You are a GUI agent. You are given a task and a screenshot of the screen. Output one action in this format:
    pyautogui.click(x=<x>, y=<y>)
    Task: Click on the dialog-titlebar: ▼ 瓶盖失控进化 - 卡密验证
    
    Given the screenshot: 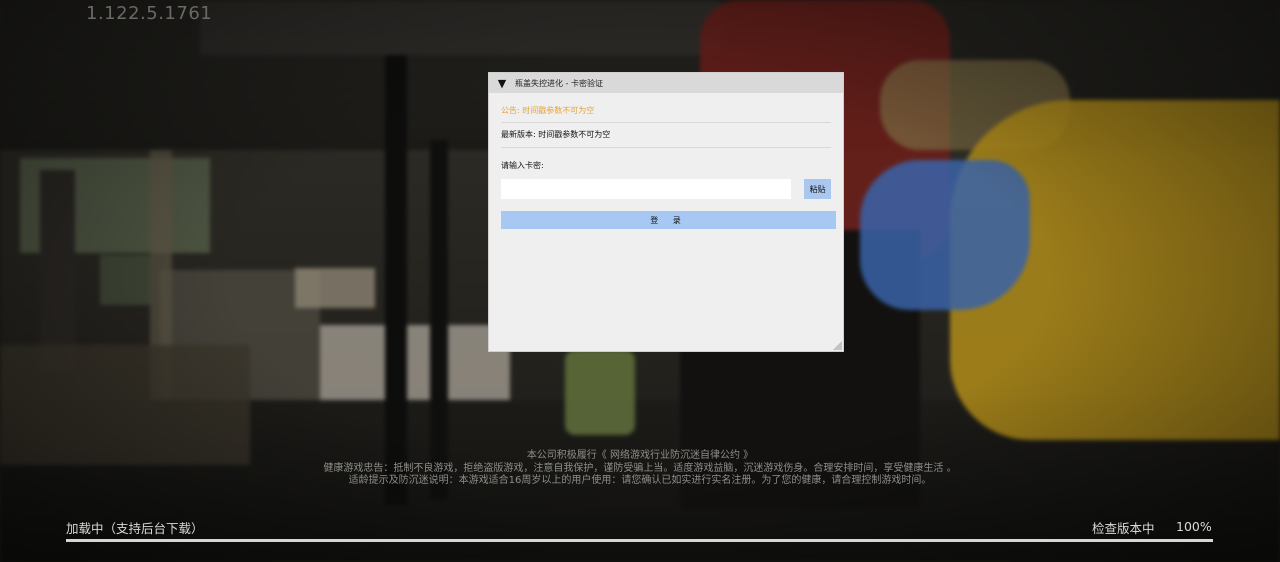 What is the action you would take?
    pyautogui.click(x=666, y=83)
    